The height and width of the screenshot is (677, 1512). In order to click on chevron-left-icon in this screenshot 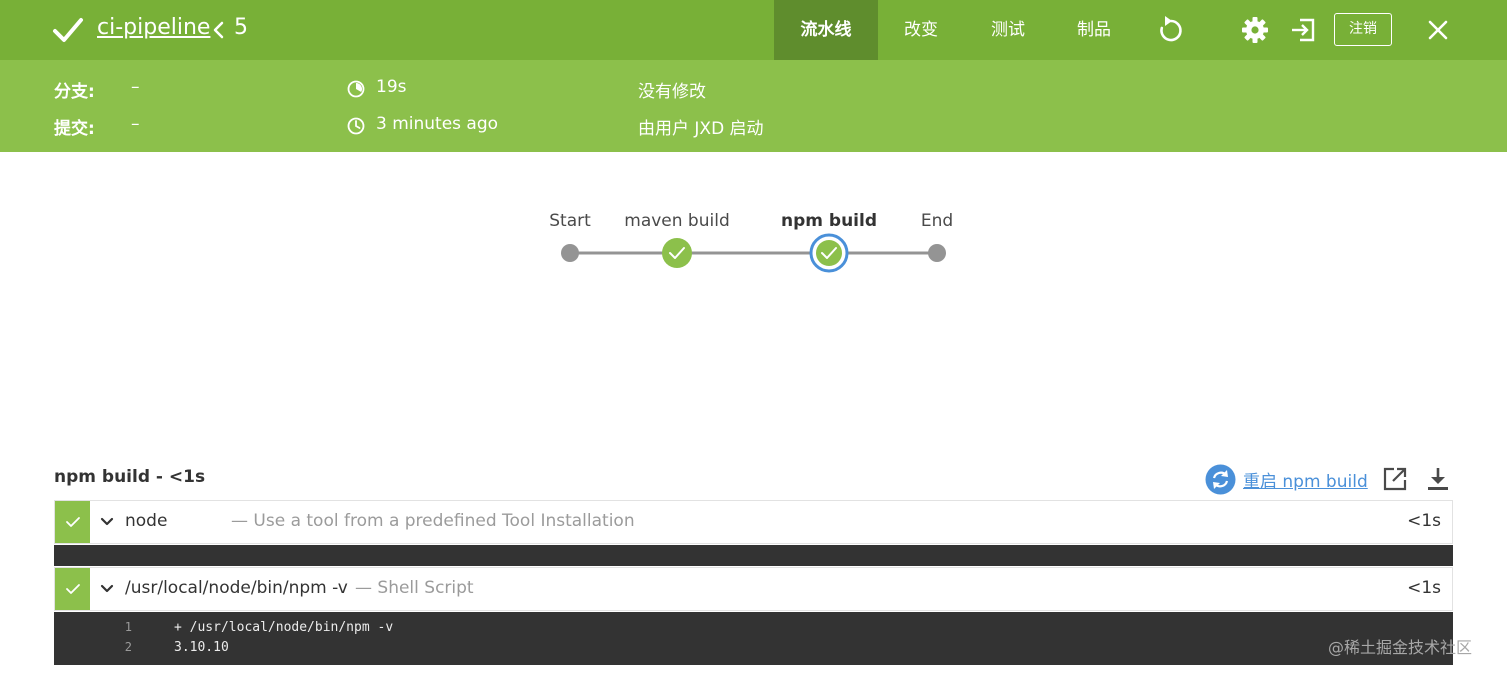, I will do `click(218, 30)`.